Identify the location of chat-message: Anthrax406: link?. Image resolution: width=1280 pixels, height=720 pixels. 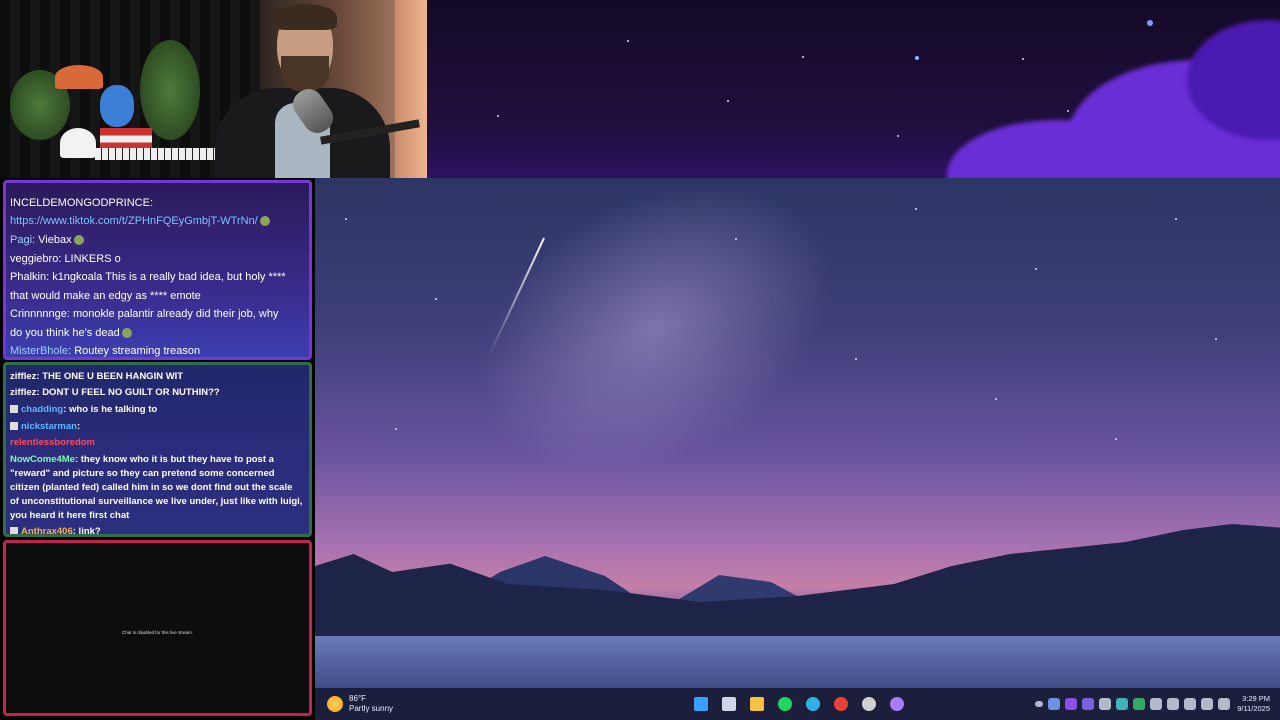
(55, 531).